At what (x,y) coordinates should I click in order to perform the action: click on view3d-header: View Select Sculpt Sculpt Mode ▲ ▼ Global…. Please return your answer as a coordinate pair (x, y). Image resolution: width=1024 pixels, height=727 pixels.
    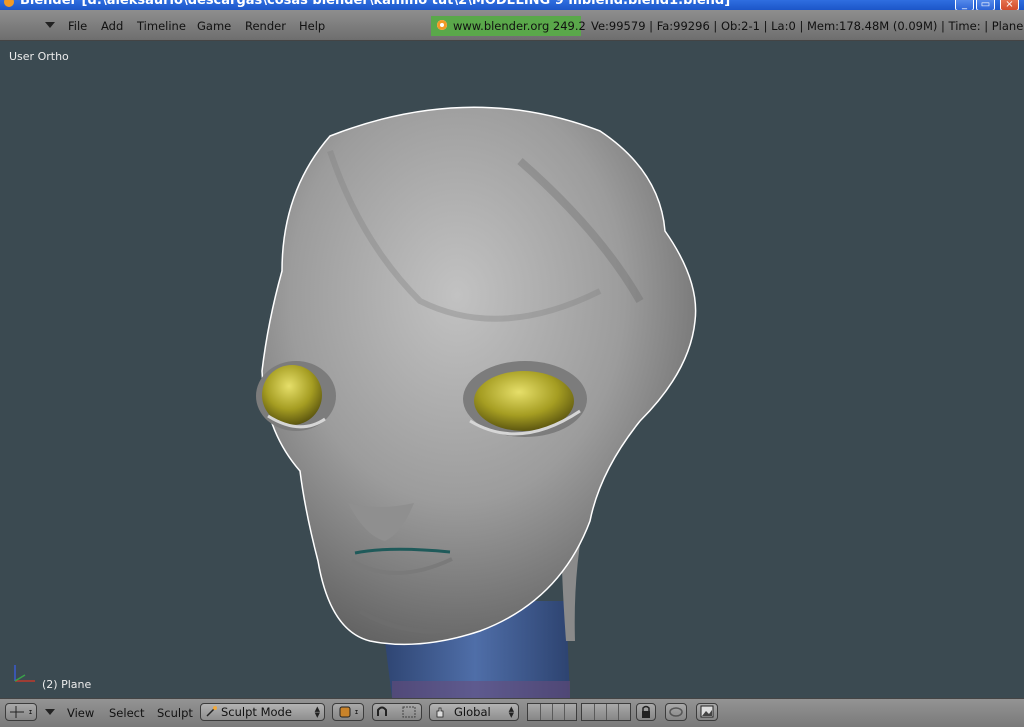
    Looking at the image, I should click on (512, 712).